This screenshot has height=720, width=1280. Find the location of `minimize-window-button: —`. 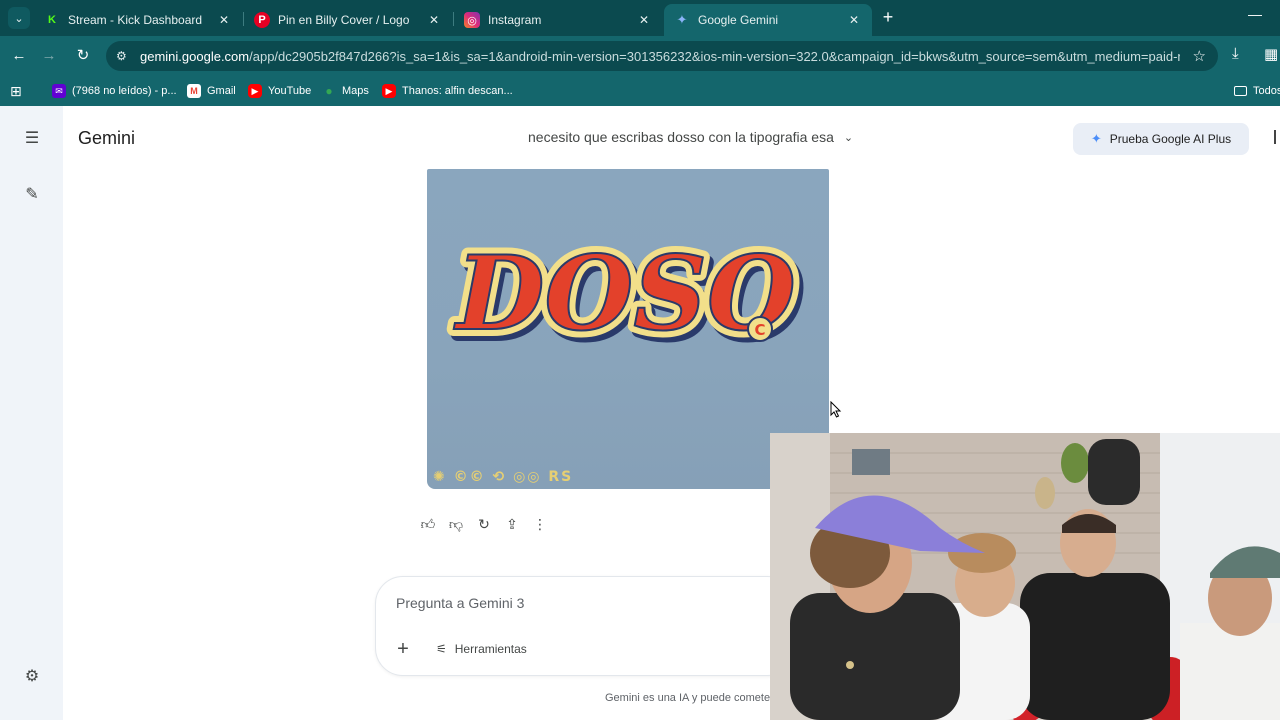

minimize-window-button: — is located at coordinates (1255, 14).